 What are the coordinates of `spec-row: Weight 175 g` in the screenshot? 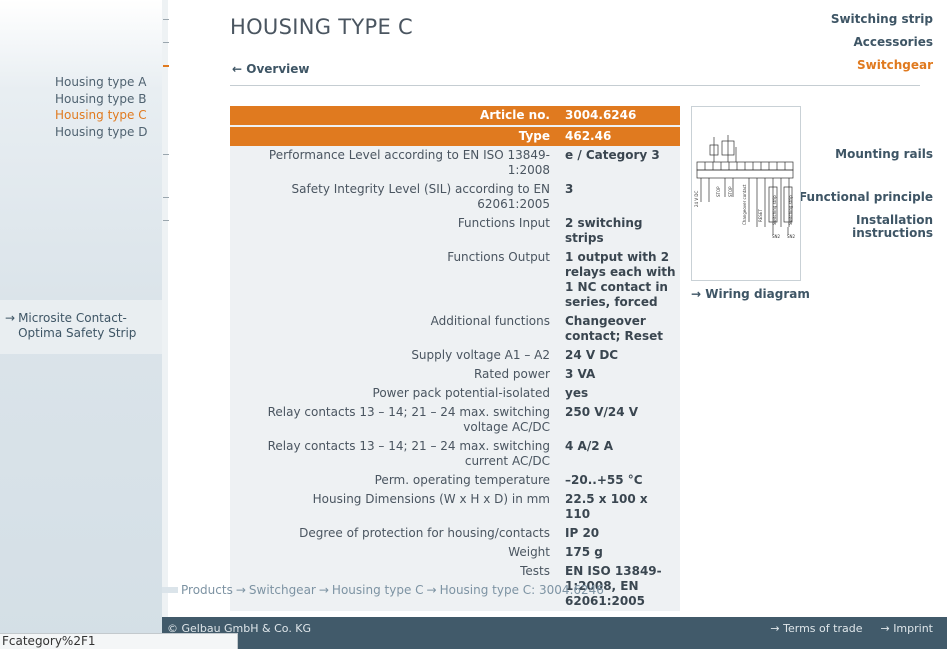 It's located at (455, 552).